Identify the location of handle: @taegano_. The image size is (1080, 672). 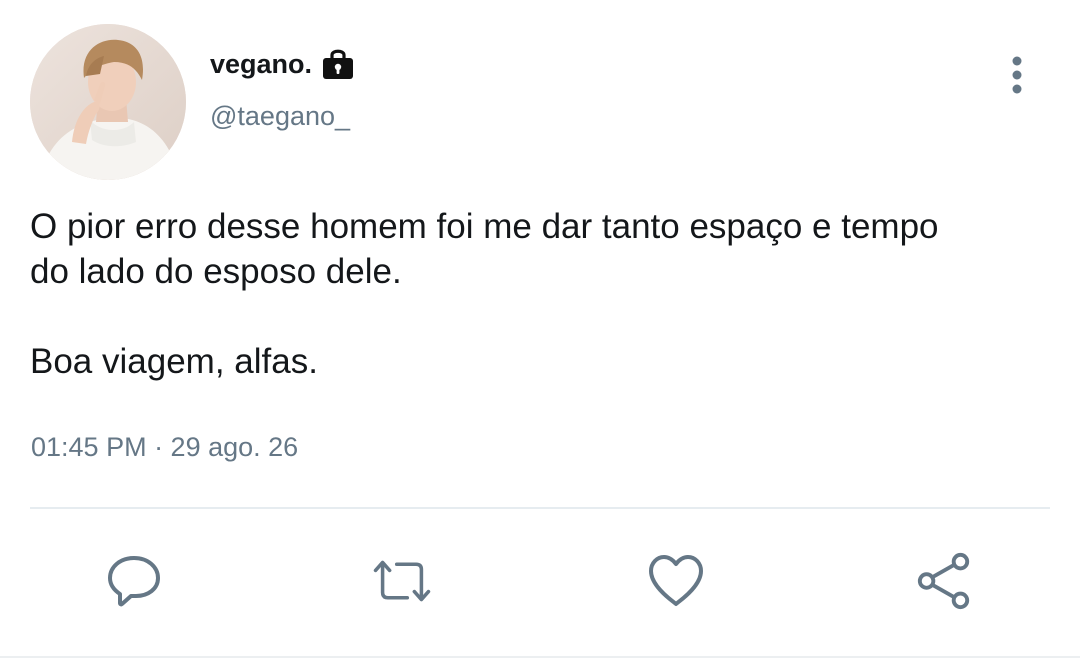
(280, 116).